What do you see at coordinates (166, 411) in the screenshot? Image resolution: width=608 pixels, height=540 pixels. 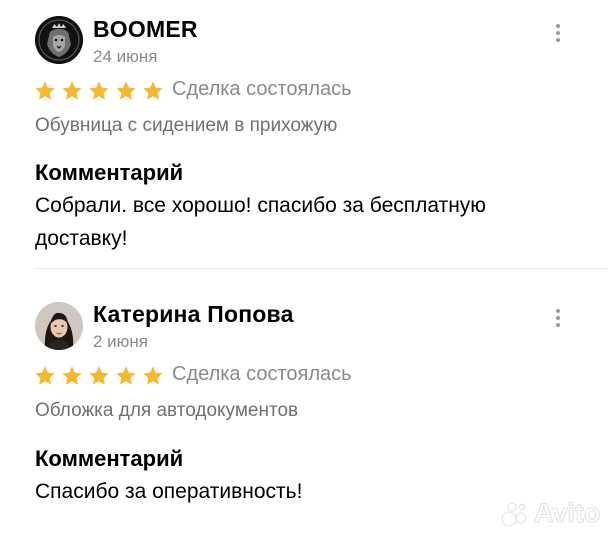 I see `product-name: Обложка для автодокументов` at bounding box center [166, 411].